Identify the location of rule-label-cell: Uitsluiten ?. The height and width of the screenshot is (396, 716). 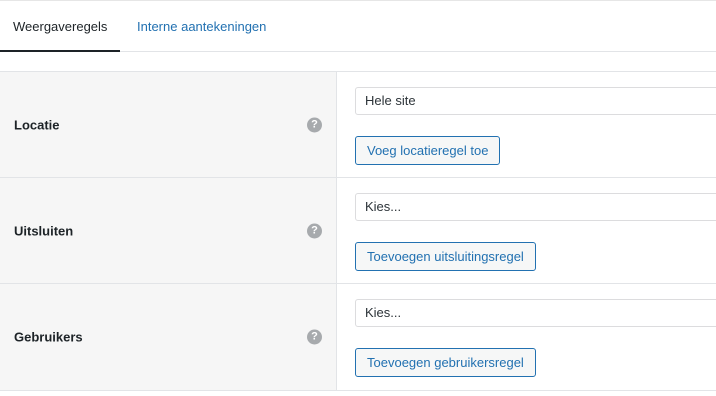
(168, 230).